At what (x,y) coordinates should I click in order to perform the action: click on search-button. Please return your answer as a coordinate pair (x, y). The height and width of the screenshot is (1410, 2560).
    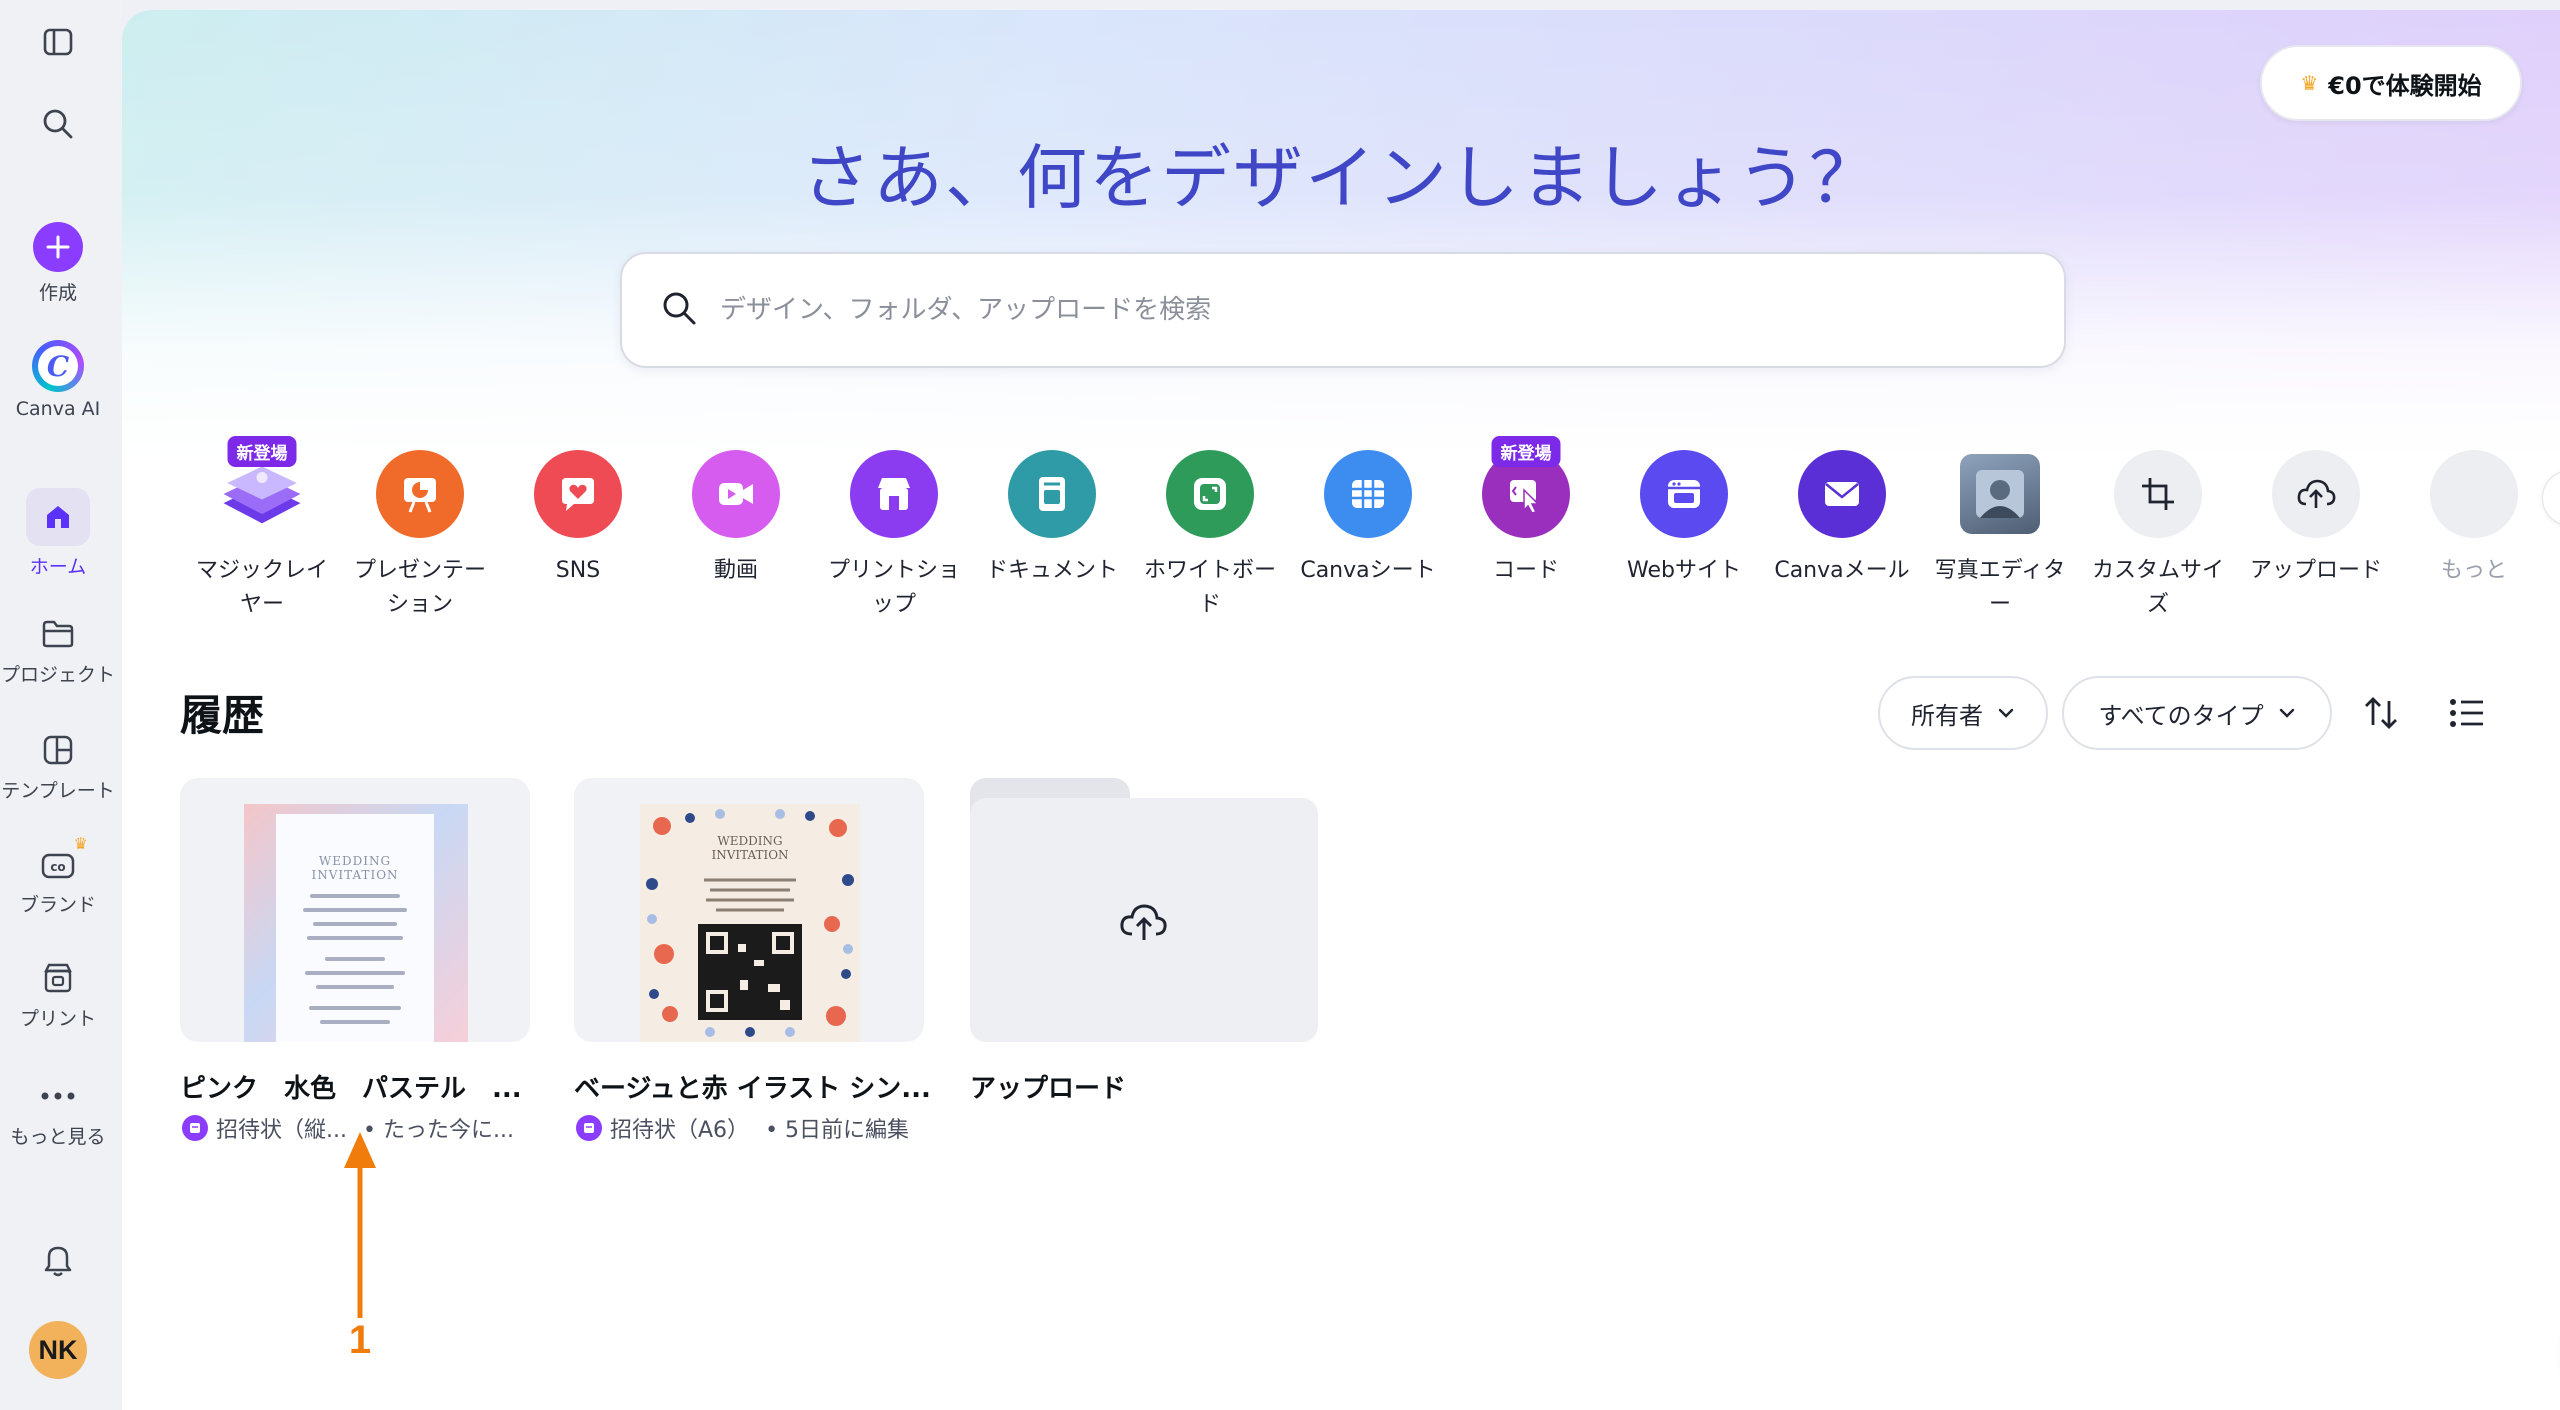
    Looking at the image, I should click on (58, 124).